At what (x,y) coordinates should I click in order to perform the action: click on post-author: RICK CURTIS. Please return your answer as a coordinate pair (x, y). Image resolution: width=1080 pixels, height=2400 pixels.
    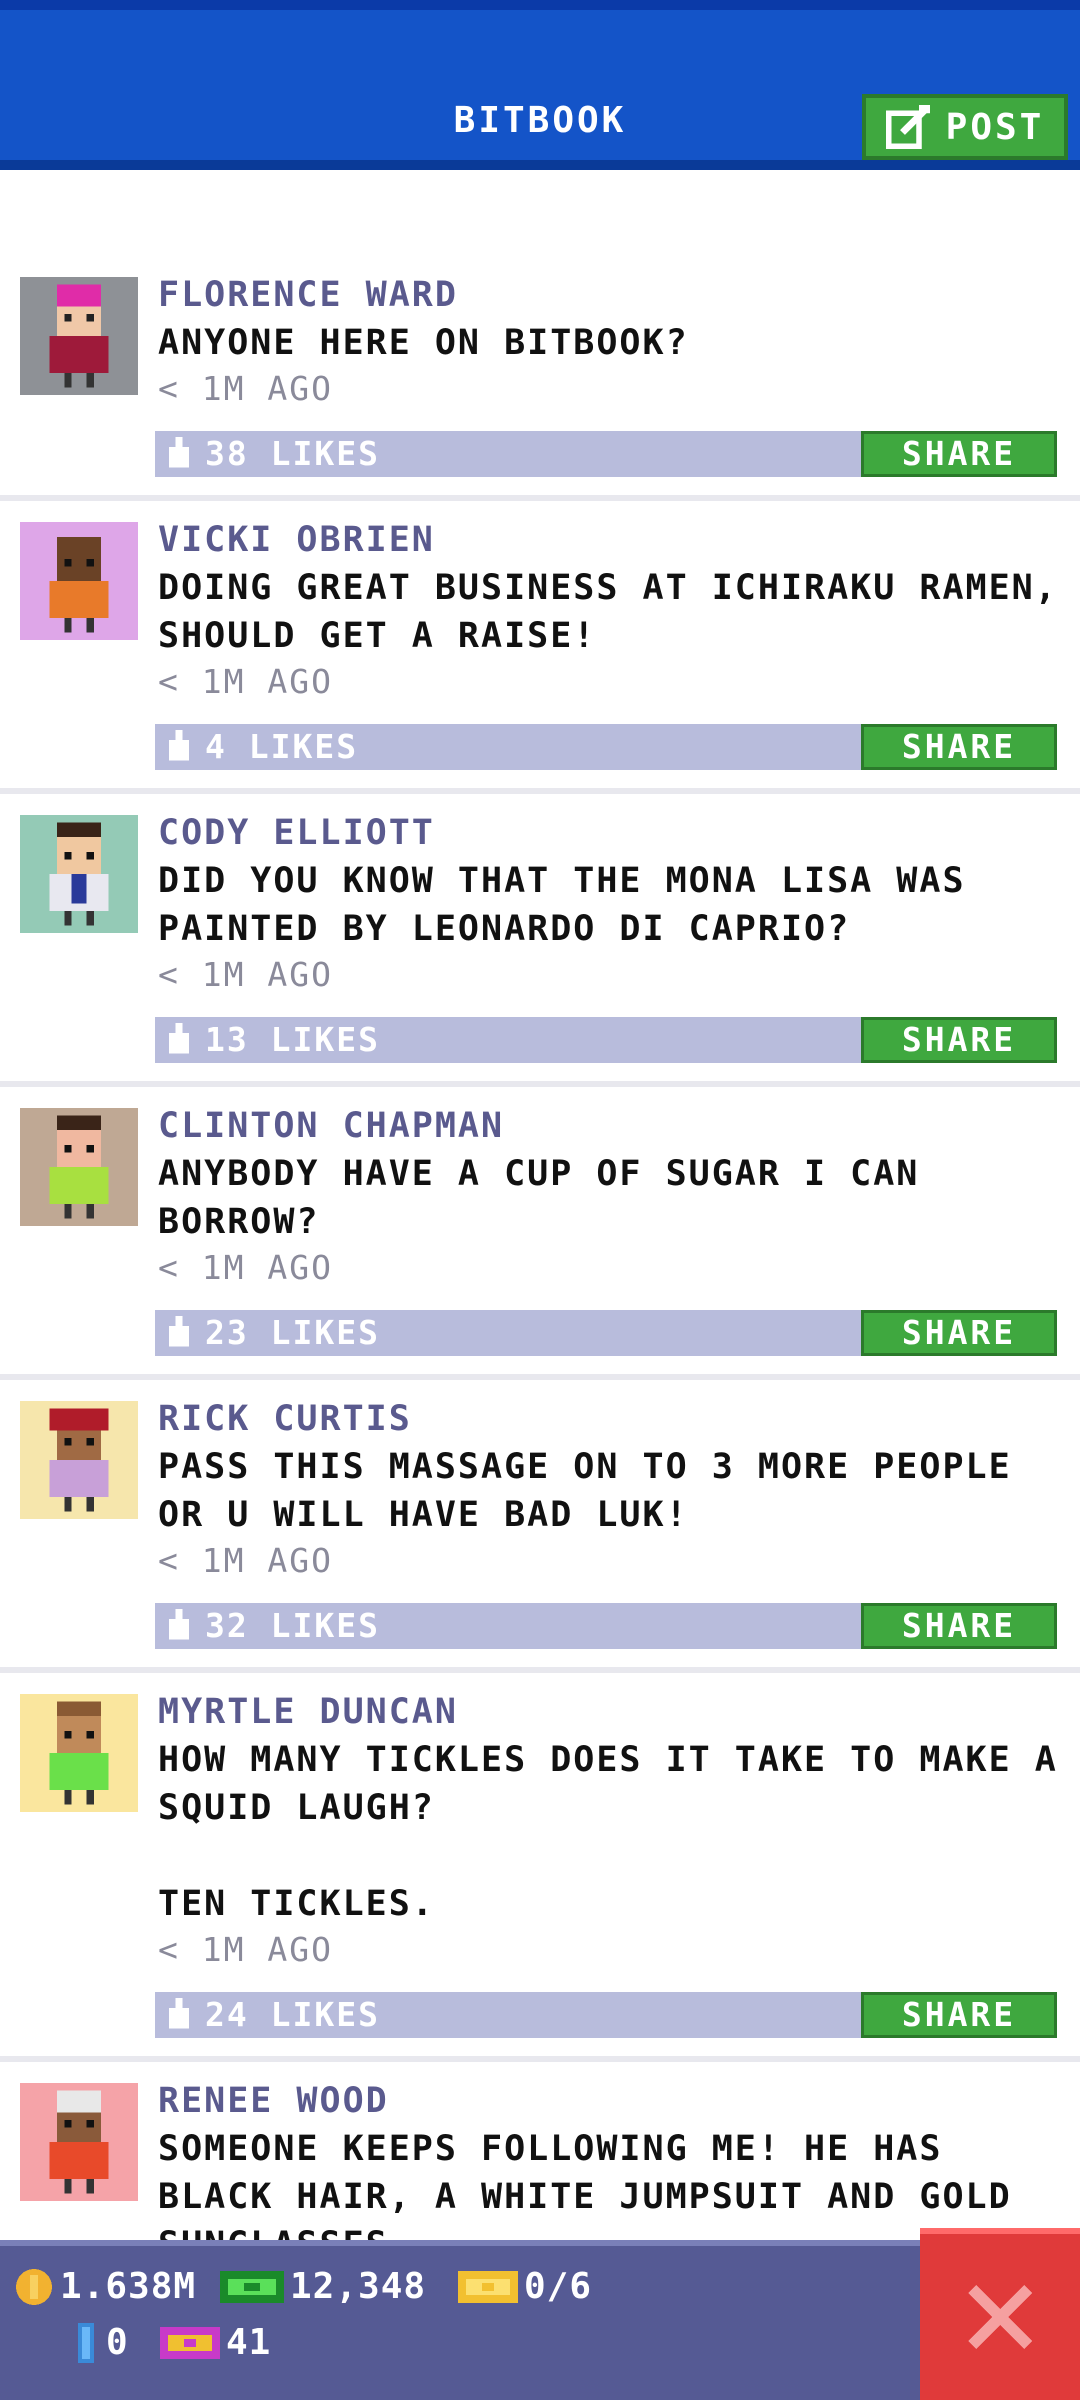
    Looking at the image, I should click on (285, 1419).